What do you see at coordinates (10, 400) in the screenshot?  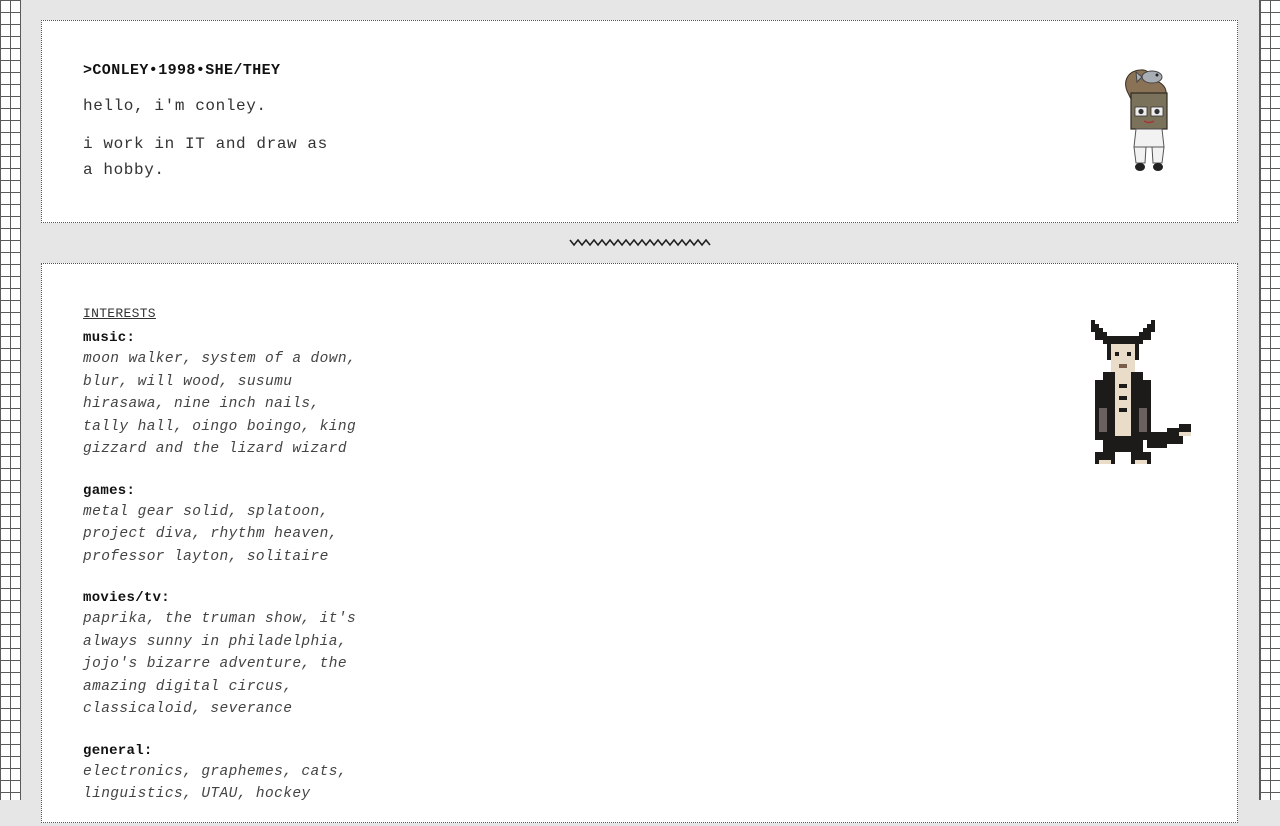 I see `grid-border-left` at bounding box center [10, 400].